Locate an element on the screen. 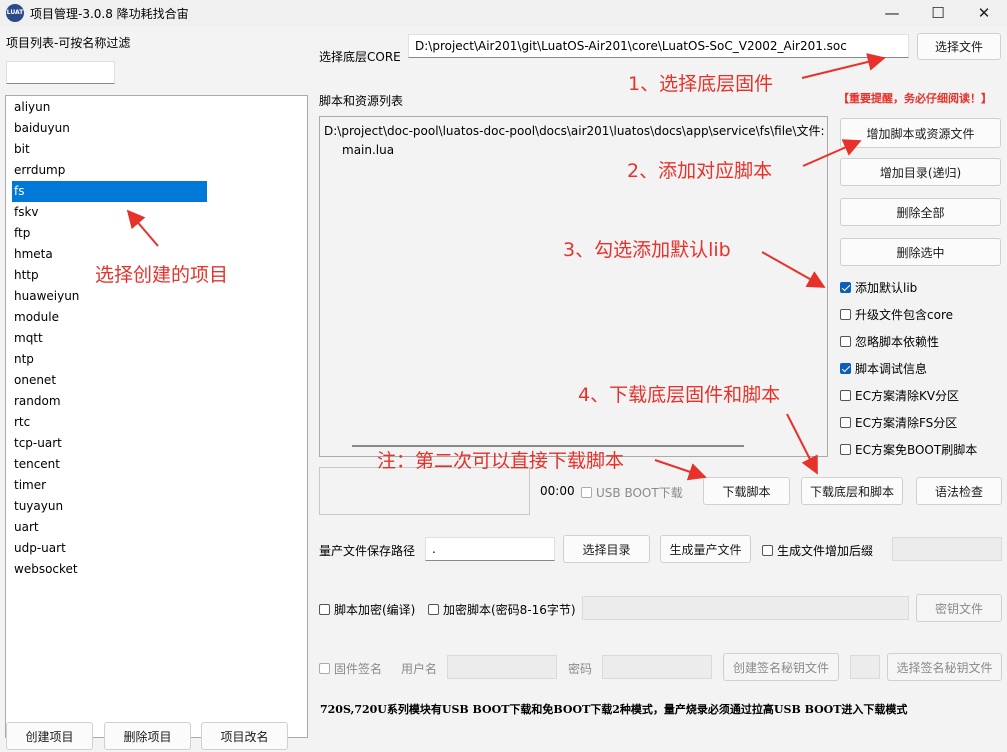  annotation-note: 注：第二次可以直接下载脚本 is located at coordinates (501, 461).